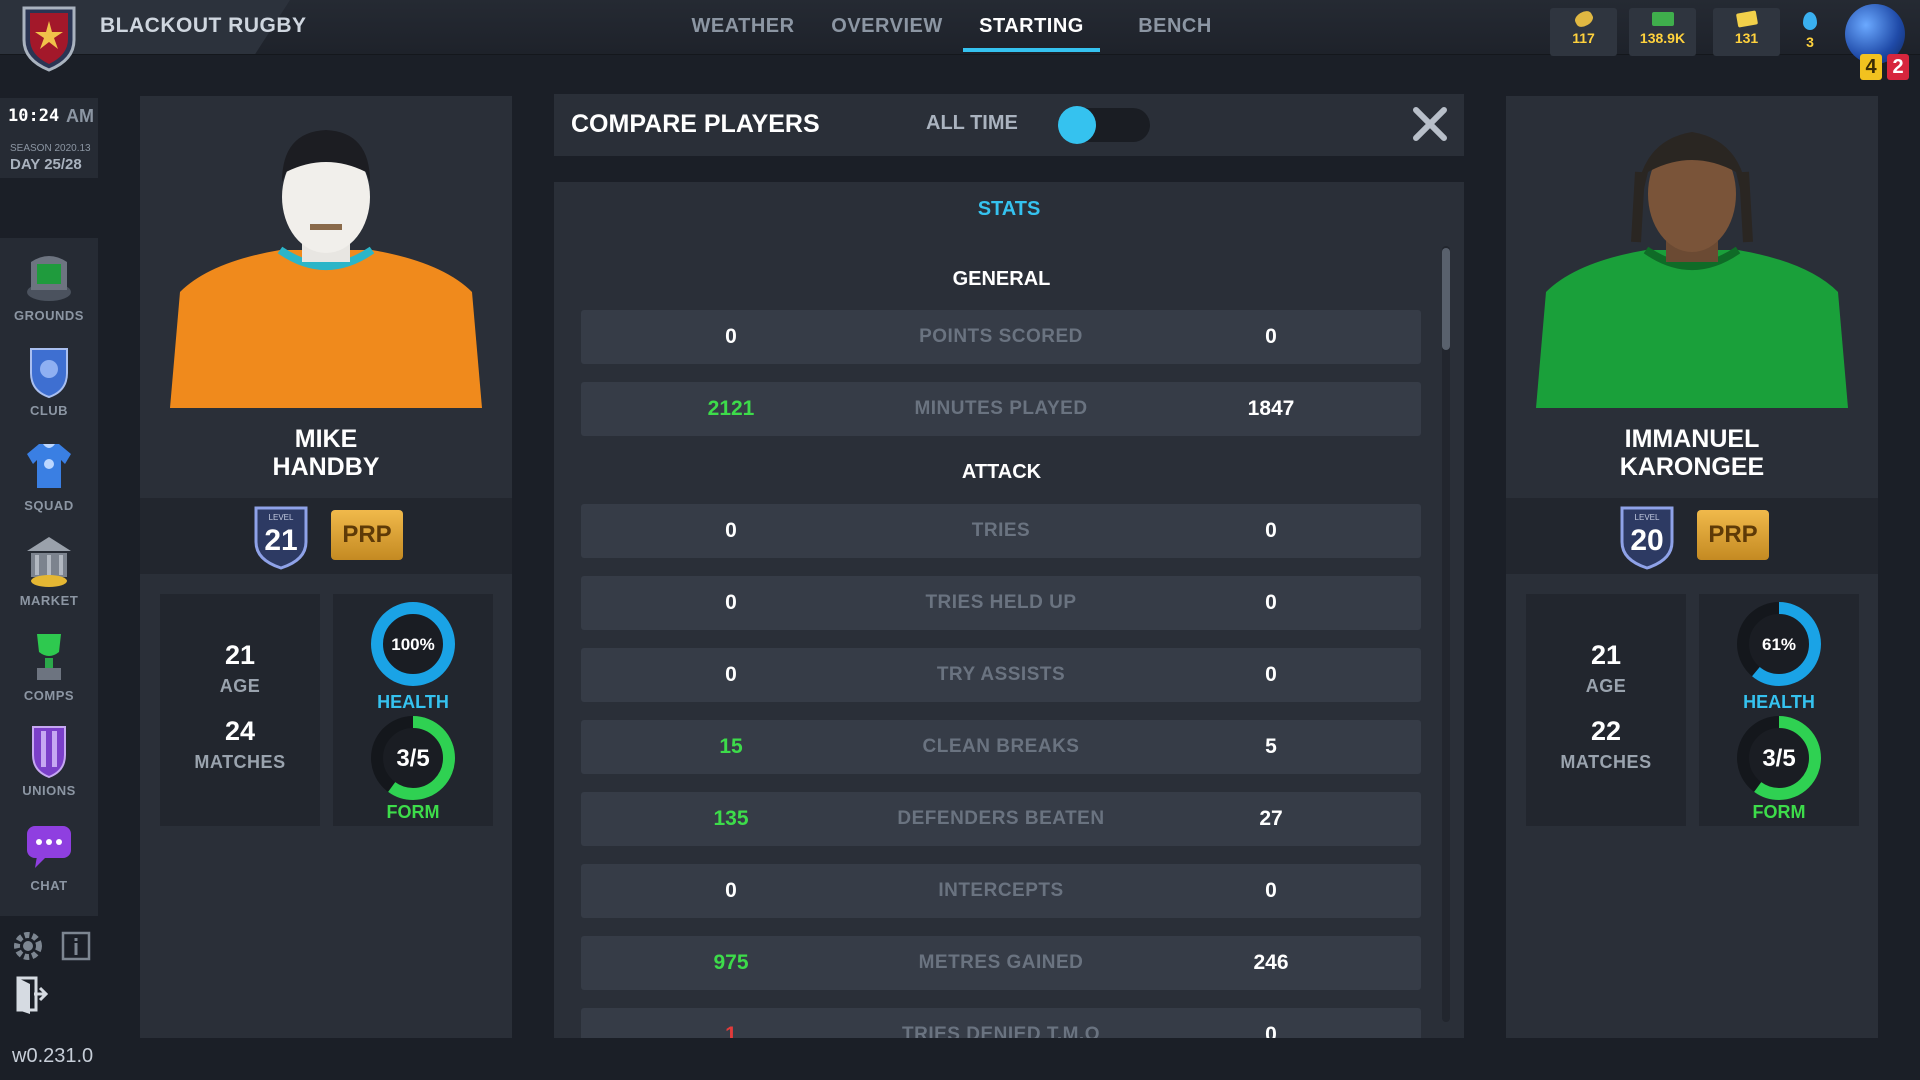 The height and width of the screenshot is (1080, 1920). What do you see at coordinates (1606, 710) in the screenshot?
I see `player-right-bio: 21 AGE 22 MATCHES` at bounding box center [1606, 710].